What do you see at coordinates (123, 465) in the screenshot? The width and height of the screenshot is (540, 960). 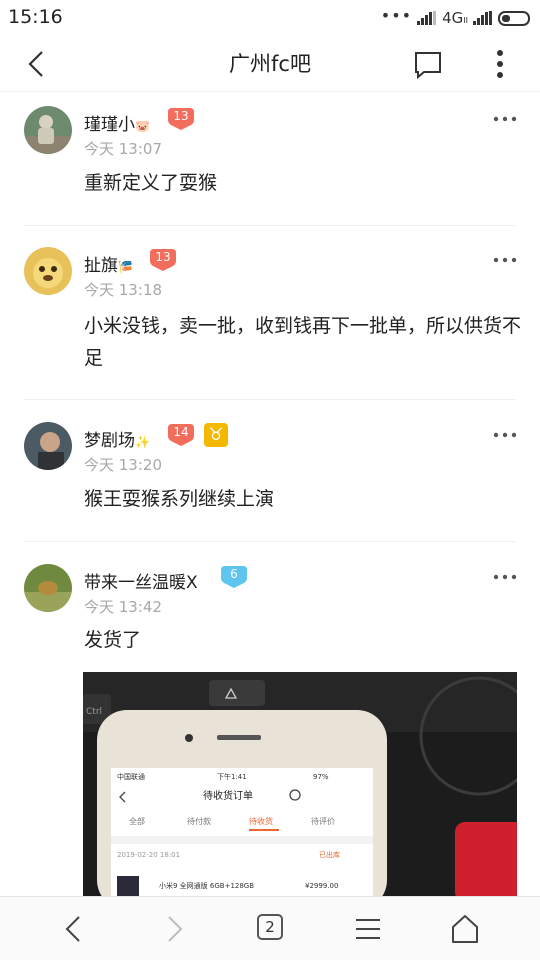 I see `post-time: 今天 13:20` at bounding box center [123, 465].